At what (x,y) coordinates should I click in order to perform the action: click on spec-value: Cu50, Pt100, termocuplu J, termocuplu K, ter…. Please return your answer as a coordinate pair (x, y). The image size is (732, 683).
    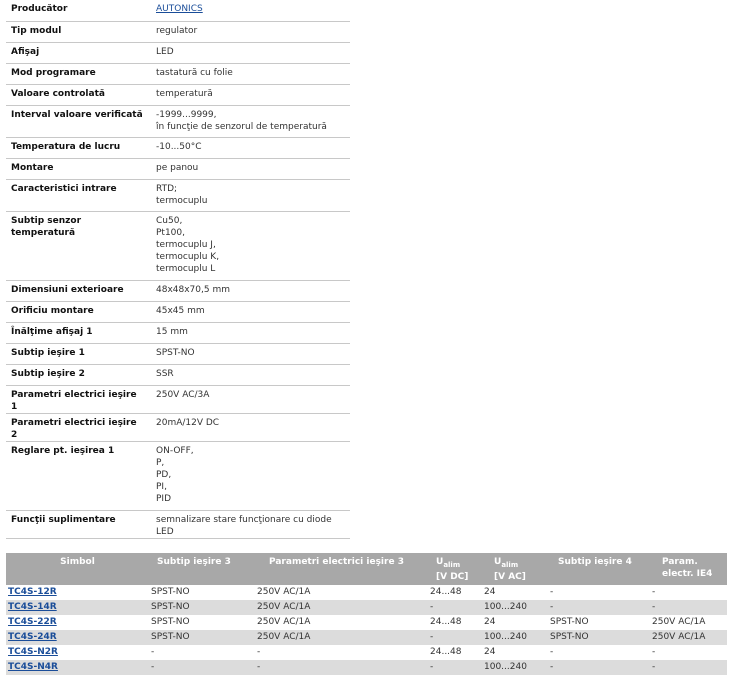
    Looking at the image, I should click on (249, 246).